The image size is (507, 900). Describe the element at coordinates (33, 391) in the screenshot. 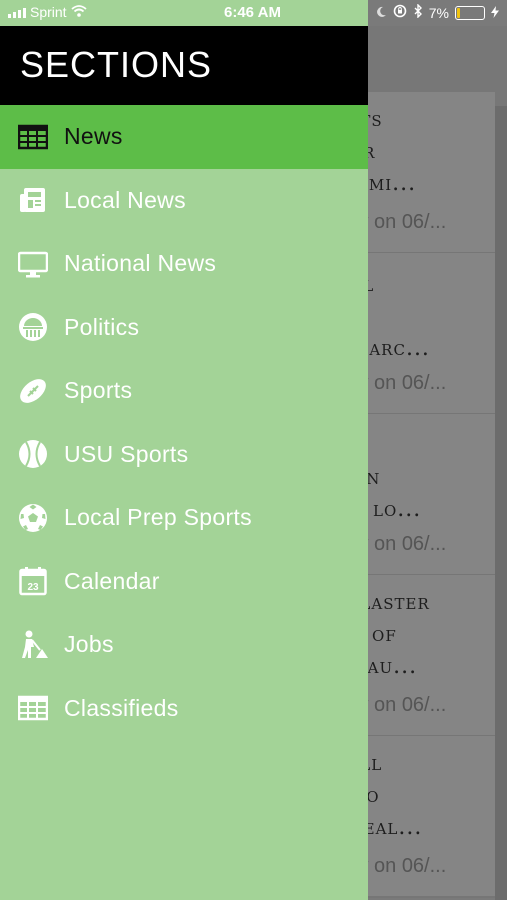

I see `football-icon` at that location.